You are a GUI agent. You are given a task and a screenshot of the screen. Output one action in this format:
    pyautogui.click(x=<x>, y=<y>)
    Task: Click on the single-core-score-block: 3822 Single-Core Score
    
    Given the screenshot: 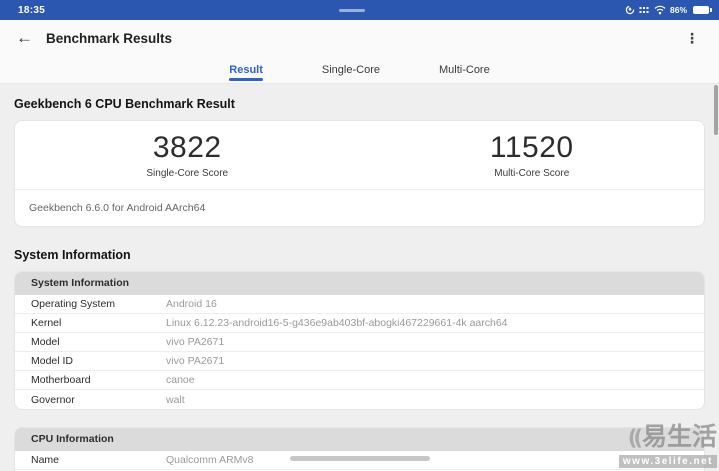 What is the action you would take?
    pyautogui.click(x=187, y=155)
    